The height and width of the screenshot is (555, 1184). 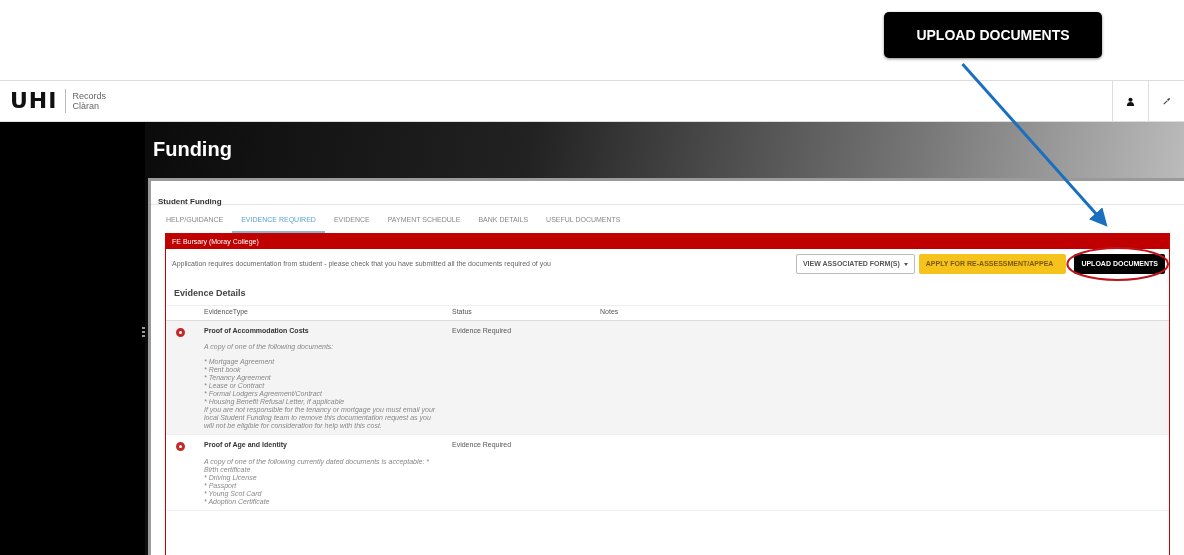 What do you see at coordinates (86, 106) in the screenshot?
I see `app-name: Clàran` at bounding box center [86, 106].